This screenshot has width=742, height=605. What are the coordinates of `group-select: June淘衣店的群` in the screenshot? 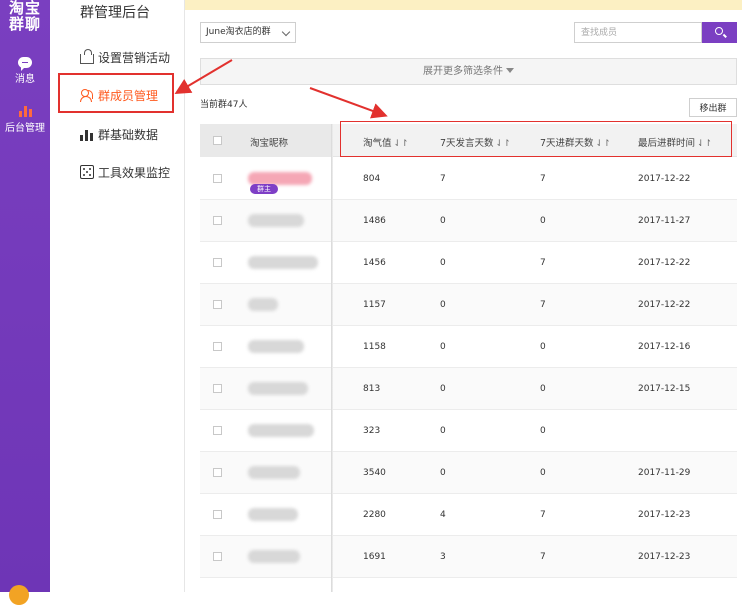 It's located at (248, 32).